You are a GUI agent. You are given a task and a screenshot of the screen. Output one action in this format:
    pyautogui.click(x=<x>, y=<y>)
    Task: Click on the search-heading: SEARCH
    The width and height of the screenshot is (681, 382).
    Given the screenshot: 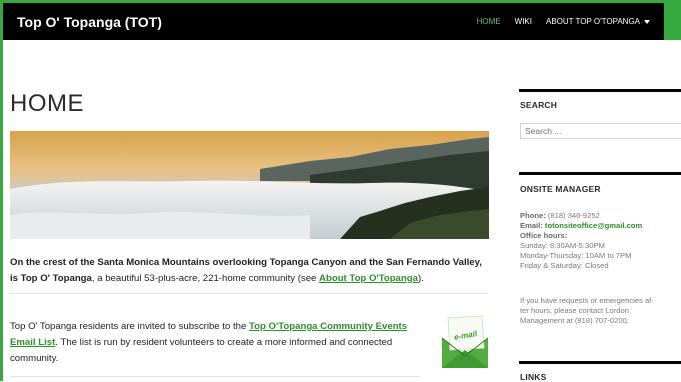 What is the action you would take?
    pyautogui.click(x=539, y=105)
    